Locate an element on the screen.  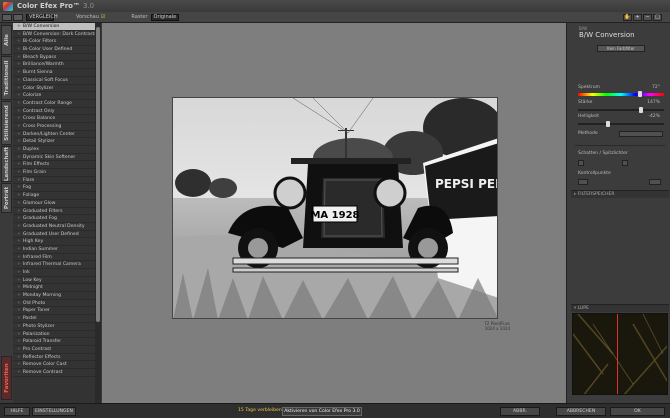
filter-list-item: + B/W Conversion: Dark Contrasts is located at coordinates (54, 35).